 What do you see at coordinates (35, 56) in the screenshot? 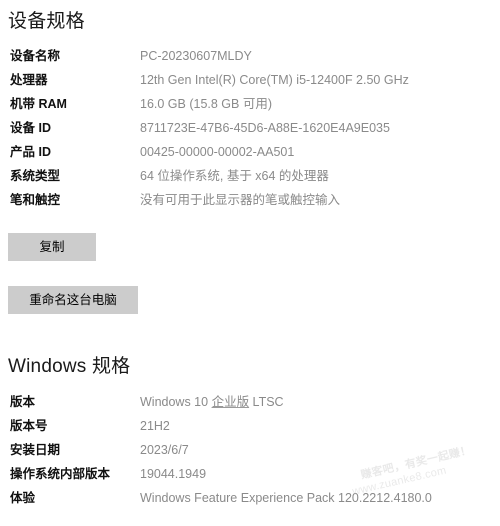
I see `spec-label-device-name: 设备名称` at bounding box center [35, 56].